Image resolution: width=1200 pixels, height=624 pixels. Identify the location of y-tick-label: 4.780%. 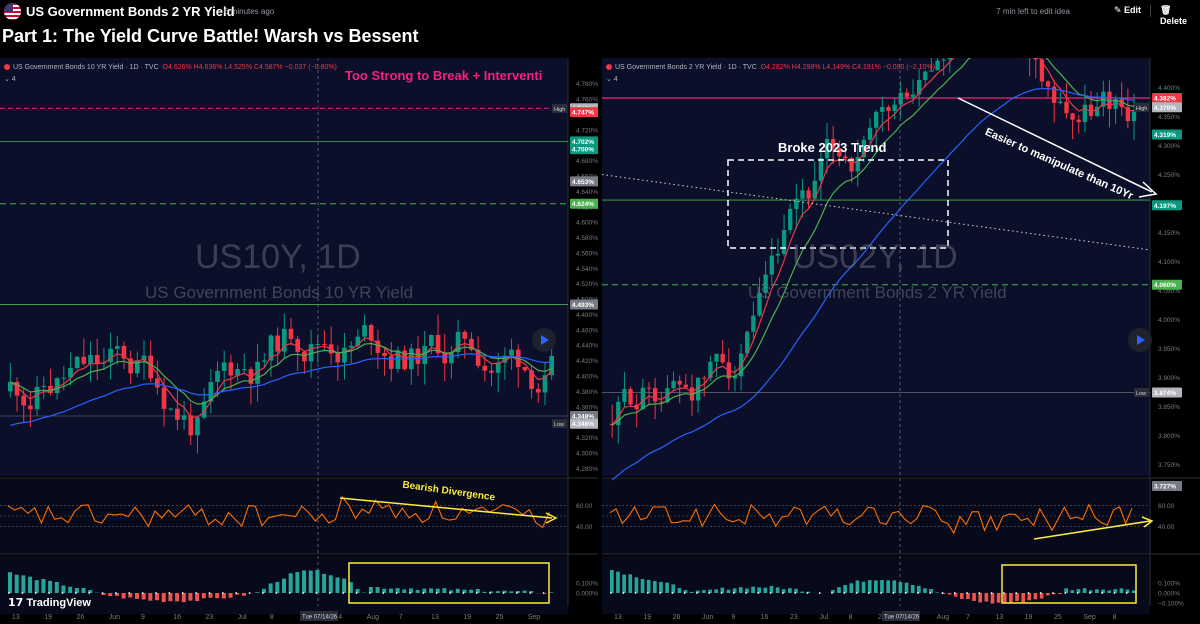
(587, 84).